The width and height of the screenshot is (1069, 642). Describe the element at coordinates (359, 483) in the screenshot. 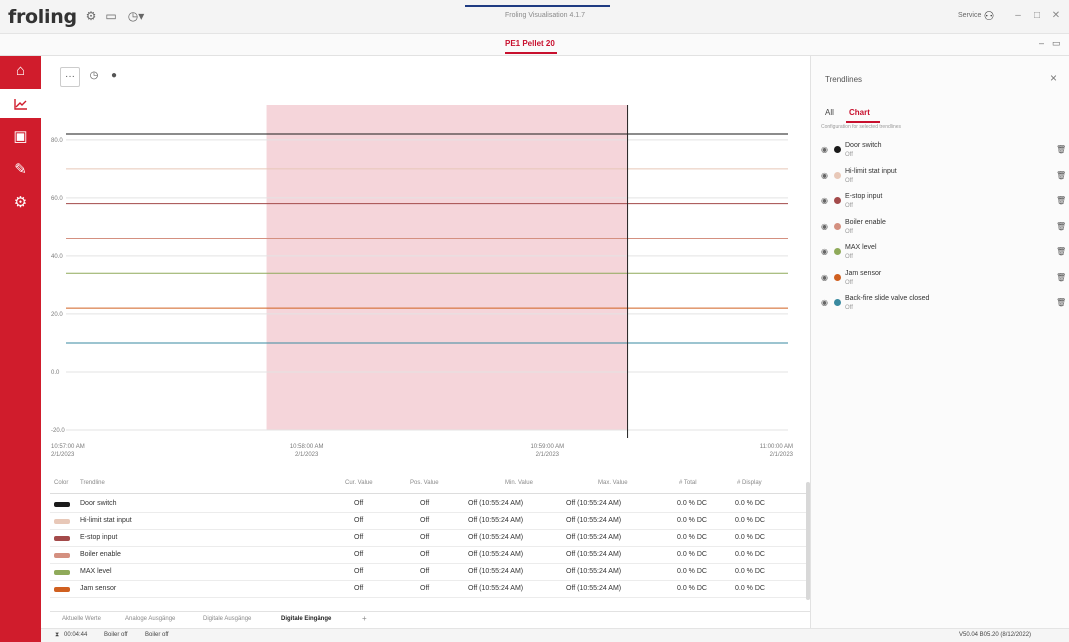

I see `col-header-cur-value: Cur. Value` at that location.